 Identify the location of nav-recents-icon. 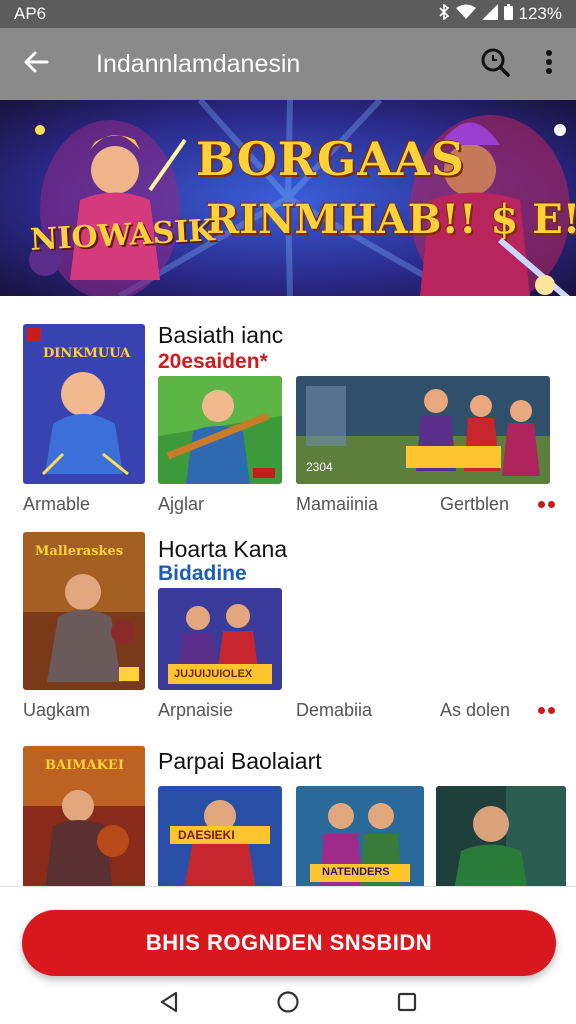
(407, 1004).